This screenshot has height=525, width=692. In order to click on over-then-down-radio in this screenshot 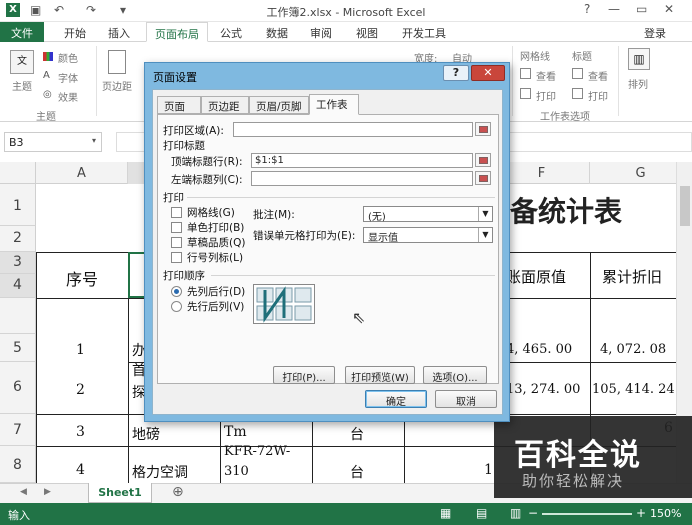, I will do `click(176, 306)`.